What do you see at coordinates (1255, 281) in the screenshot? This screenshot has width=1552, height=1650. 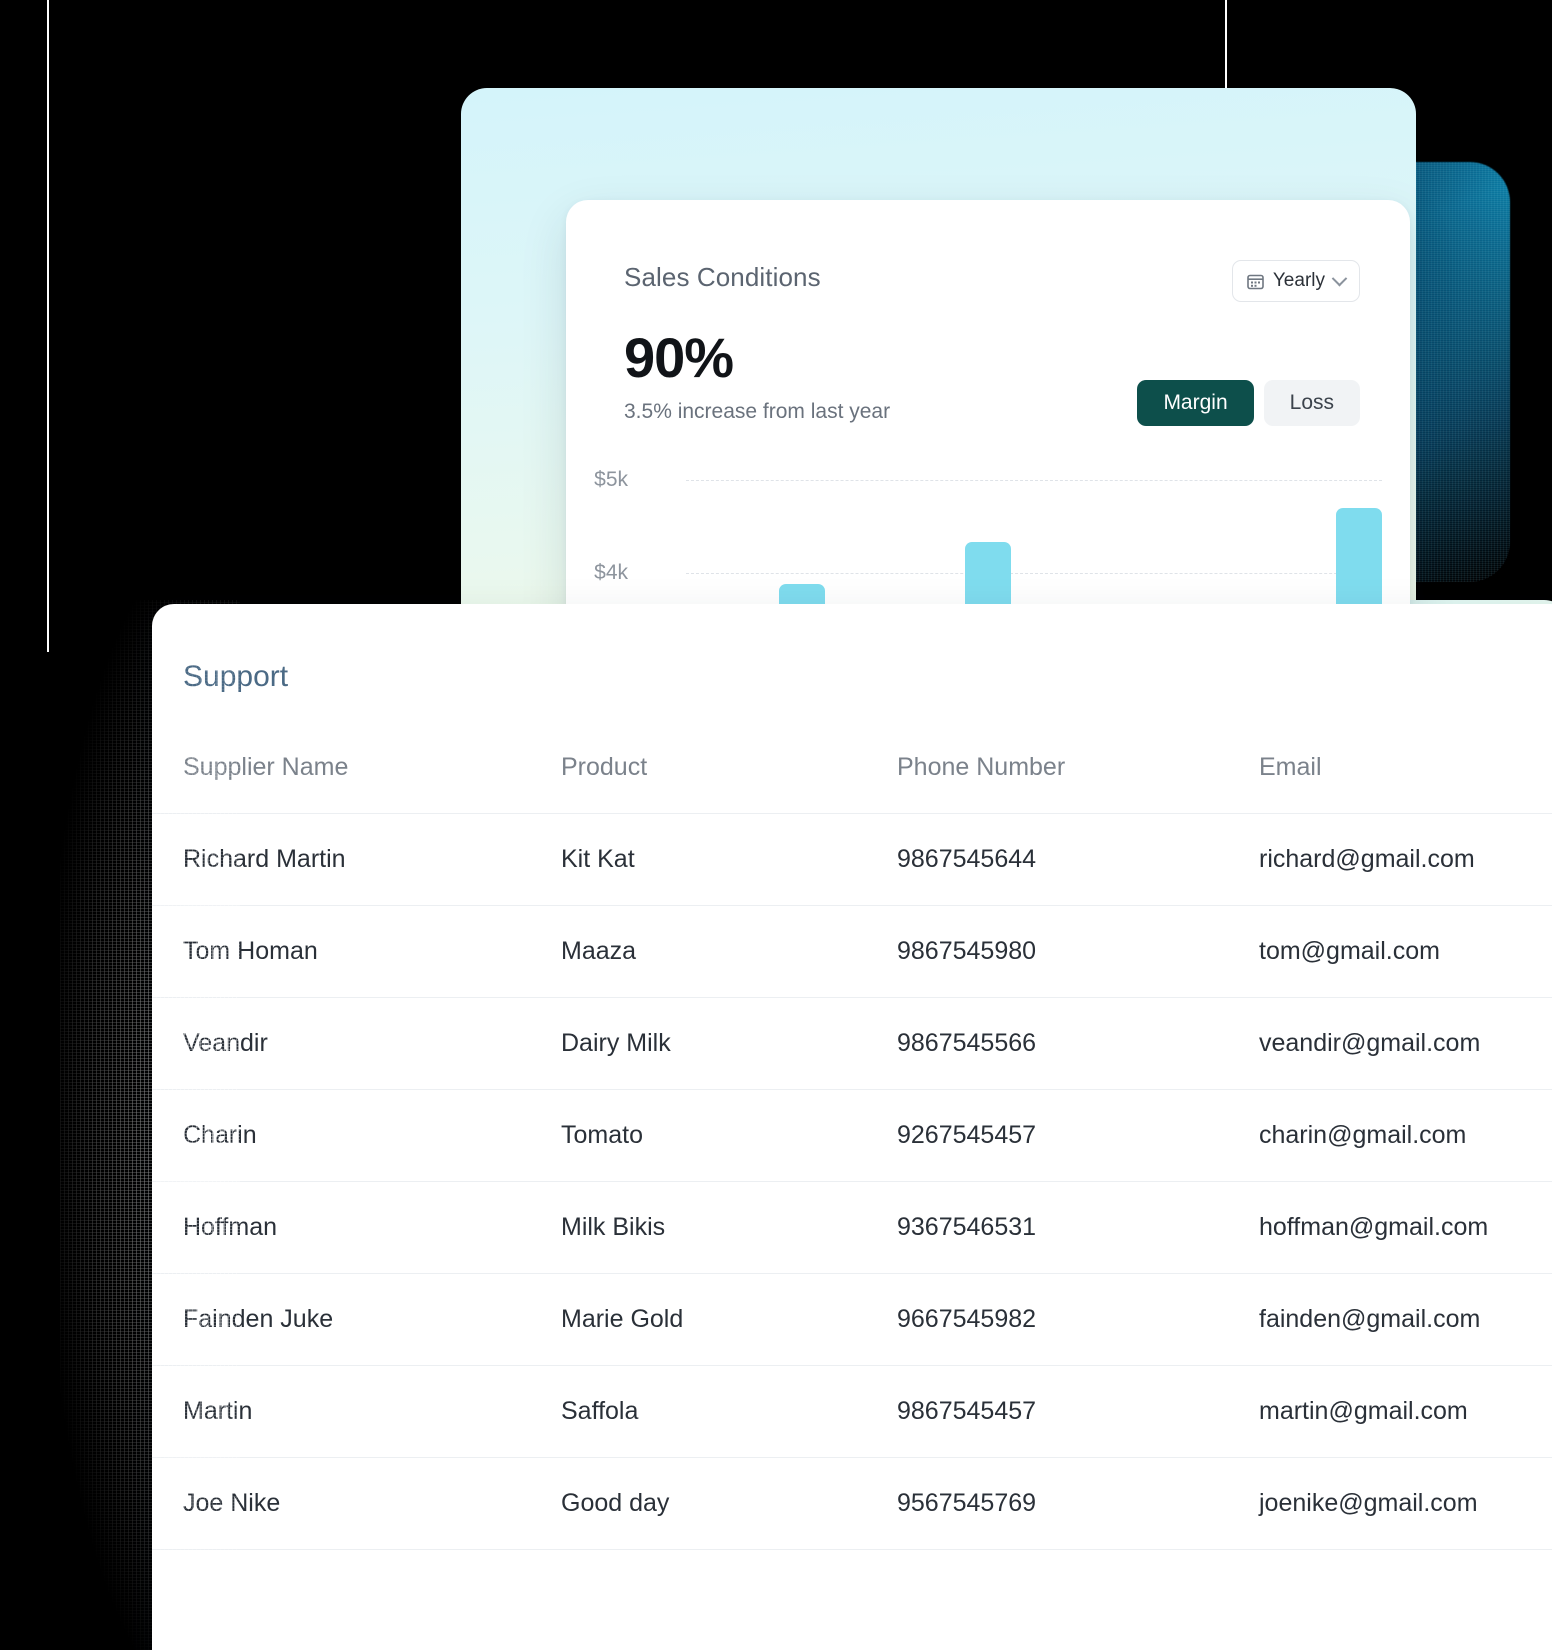 I see `calendar-icon` at bounding box center [1255, 281].